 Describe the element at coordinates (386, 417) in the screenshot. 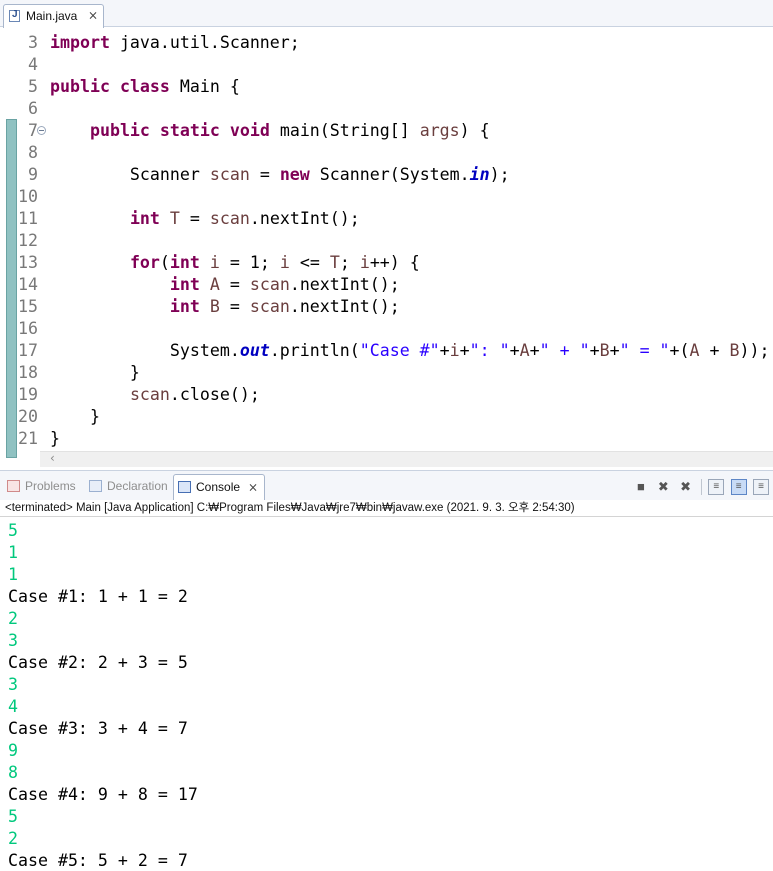

I see `code-line: 20 }` at that location.